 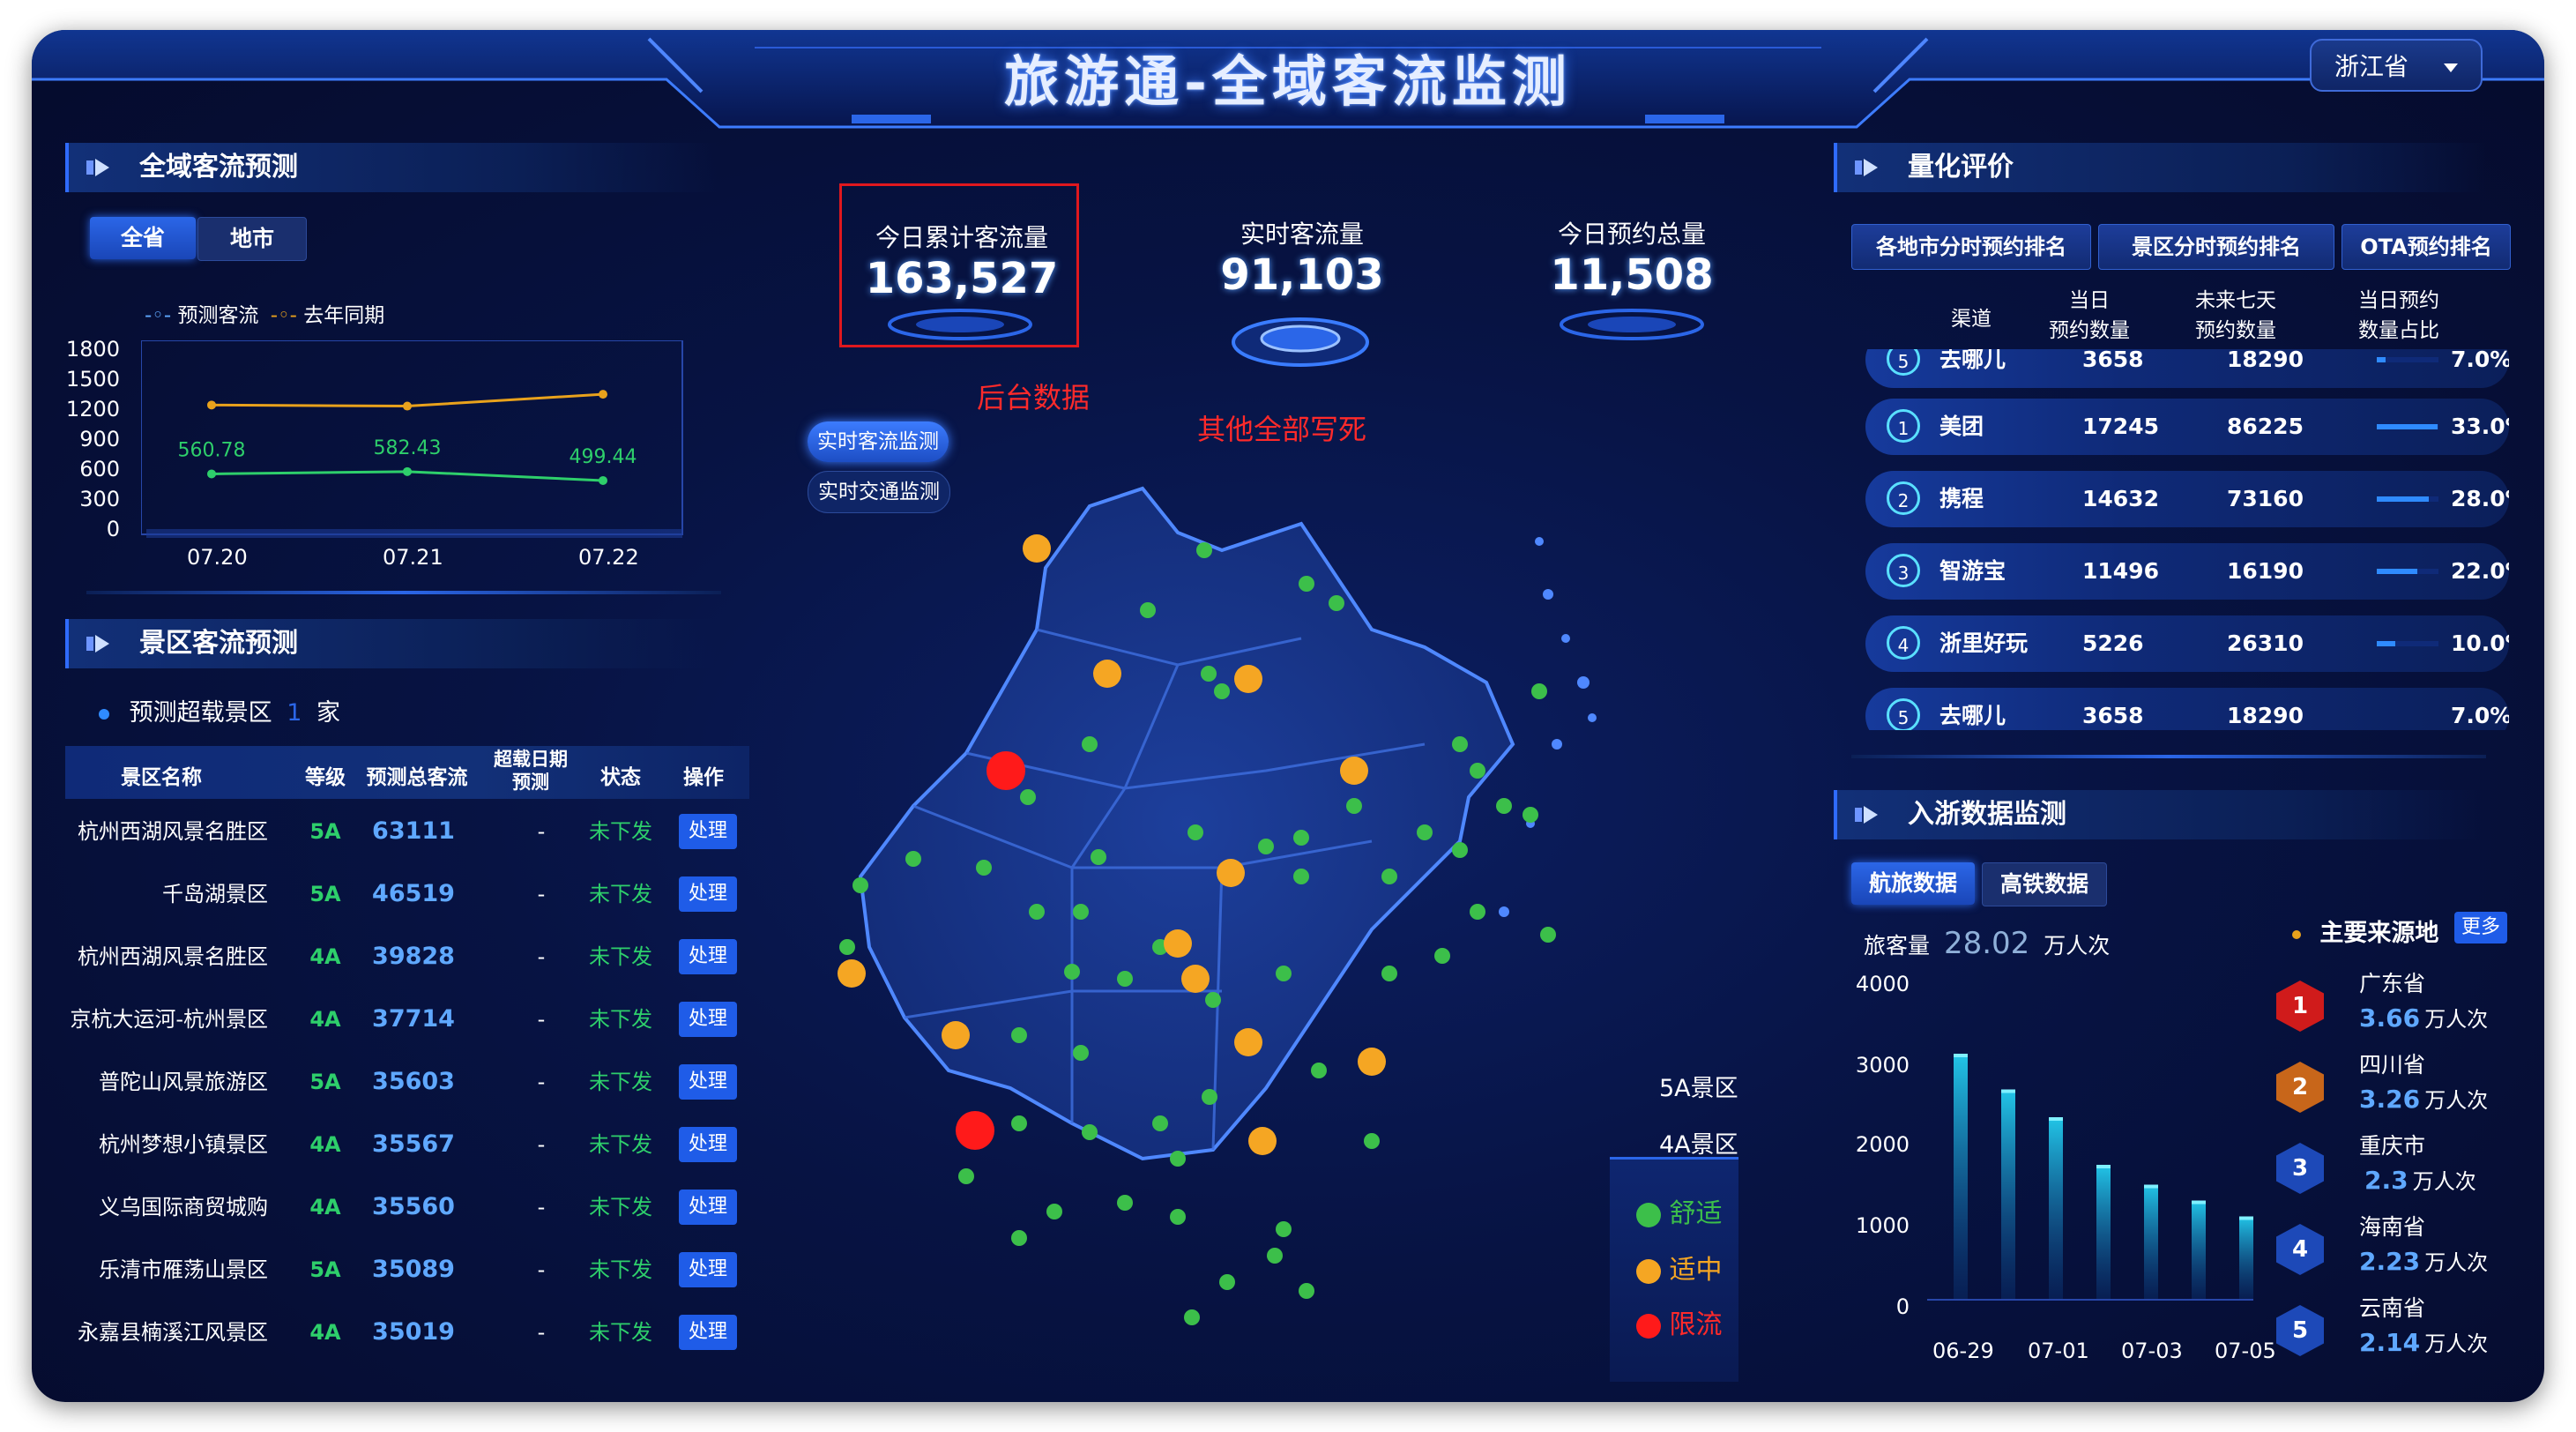 What do you see at coordinates (2426, 247) in the screenshot?
I see `tab-ota-ranking: OTA预约排名` at bounding box center [2426, 247].